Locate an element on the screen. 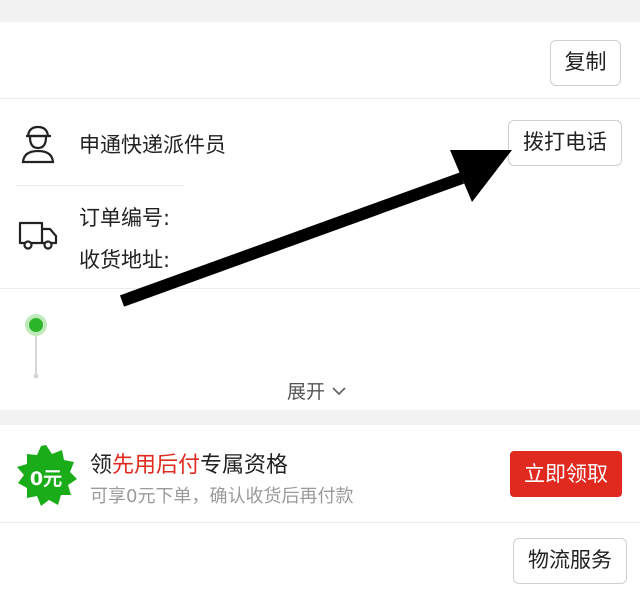 This screenshot has width=640, height=601. promo-title: 领先用后付专属资格 is located at coordinates (189, 463).